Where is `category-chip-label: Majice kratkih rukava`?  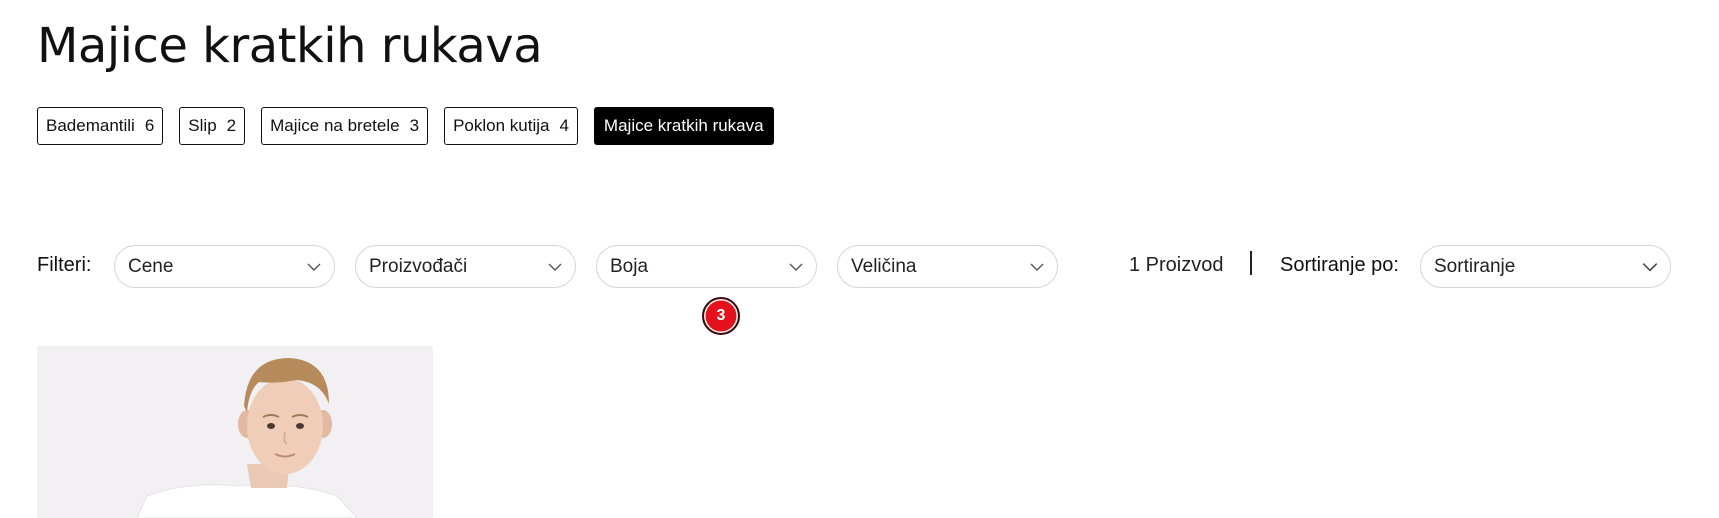
category-chip-label: Majice kratkih rukava is located at coordinates (683, 125).